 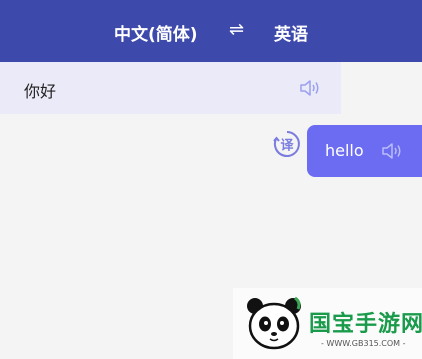 I want to click on translation-message-bubble: hello, so click(x=364, y=151).